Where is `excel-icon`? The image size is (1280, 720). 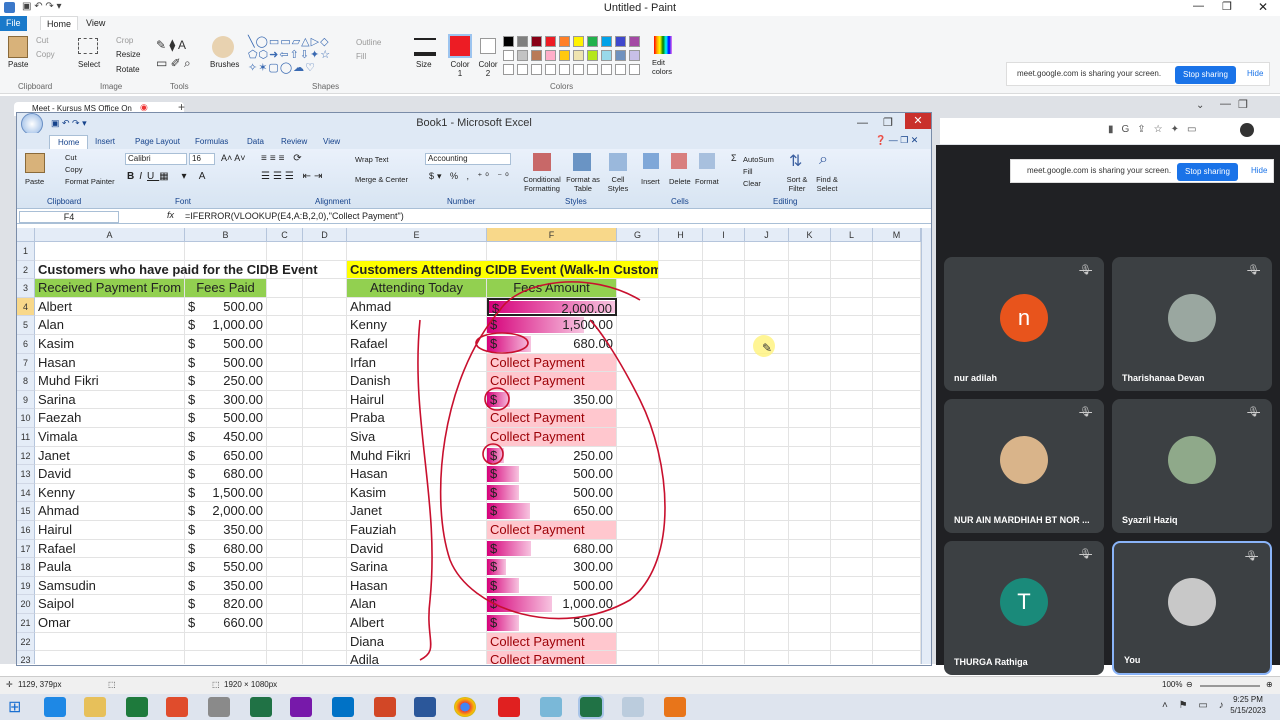 excel-icon is located at coordinates (261, 707).